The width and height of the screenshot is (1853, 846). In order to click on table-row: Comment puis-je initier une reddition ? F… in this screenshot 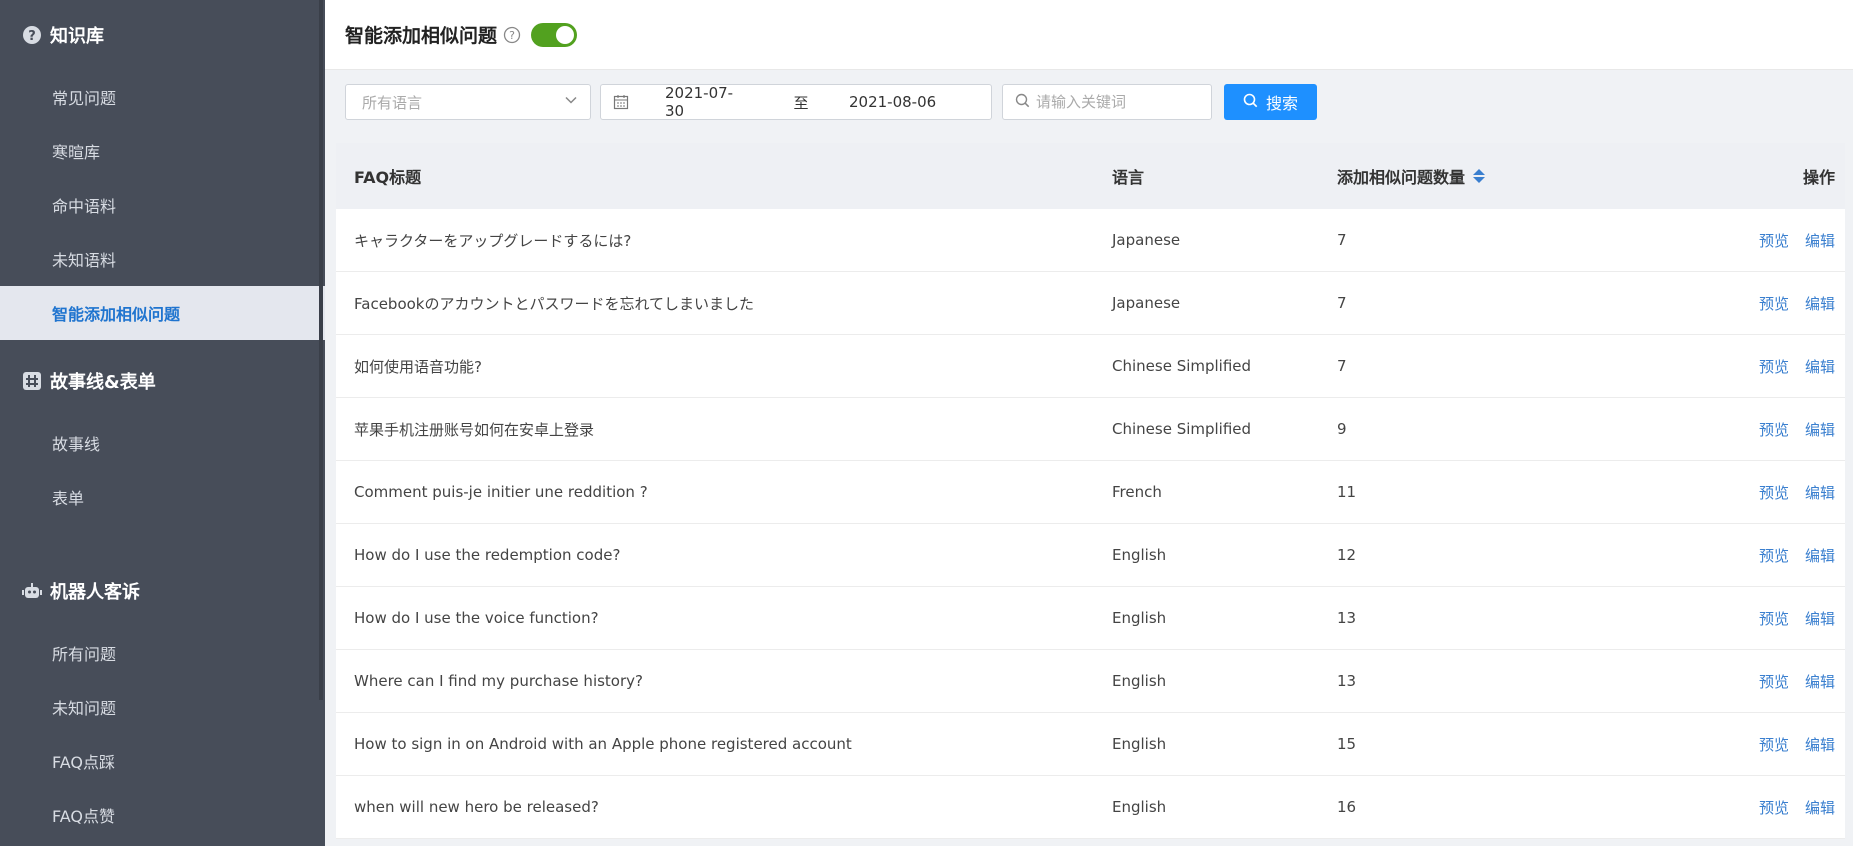, I will do `click(1090, 492)`.